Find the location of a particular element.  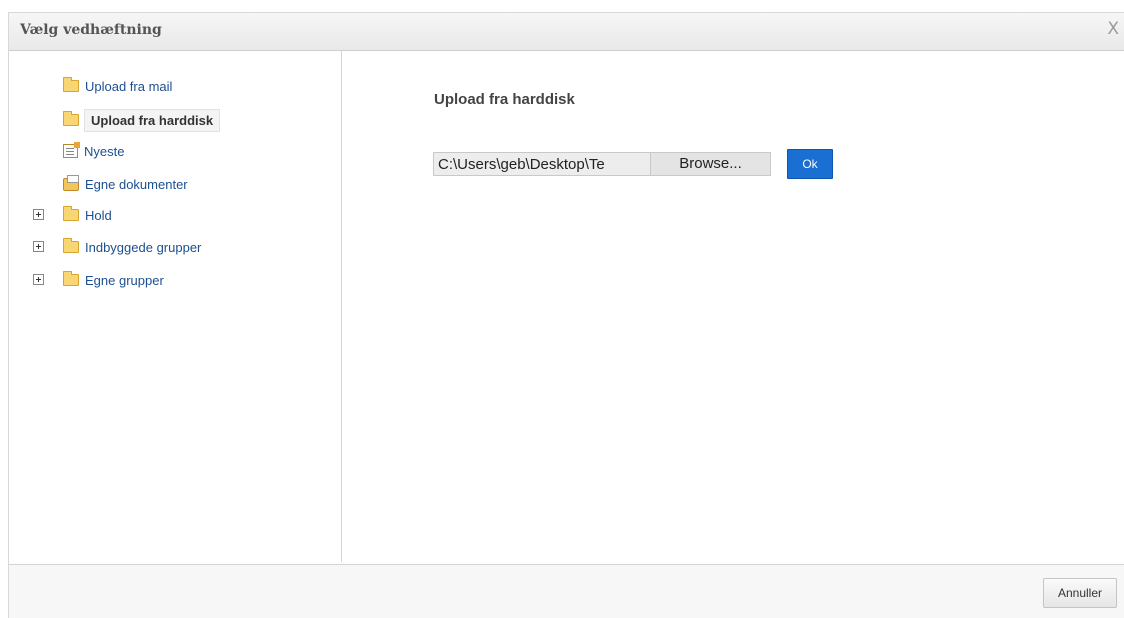

tree-item-upload-from-harddisk: Upload fra harddisk is located at coordinates (142, 120).